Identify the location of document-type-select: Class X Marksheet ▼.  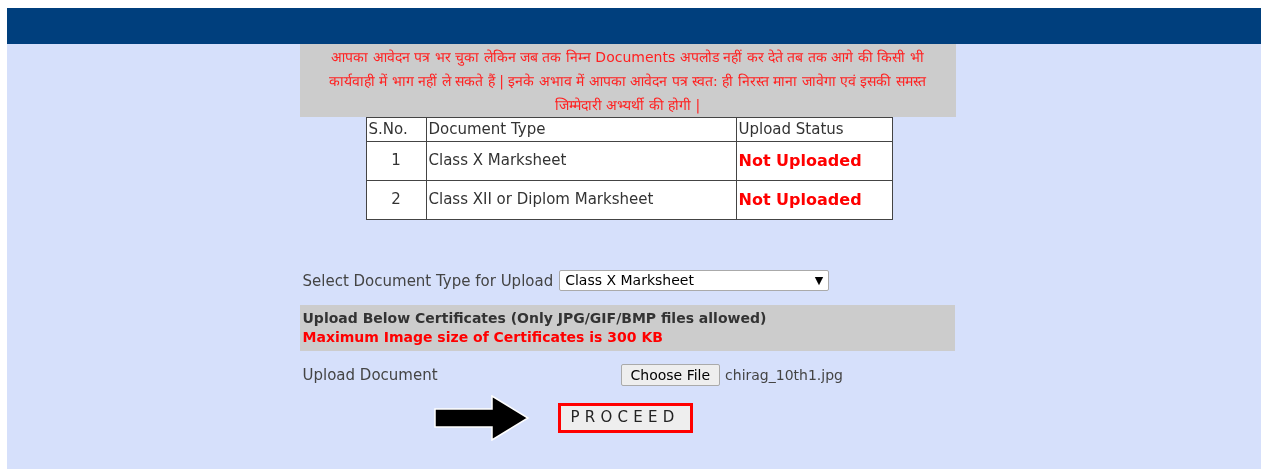
(694, 281).